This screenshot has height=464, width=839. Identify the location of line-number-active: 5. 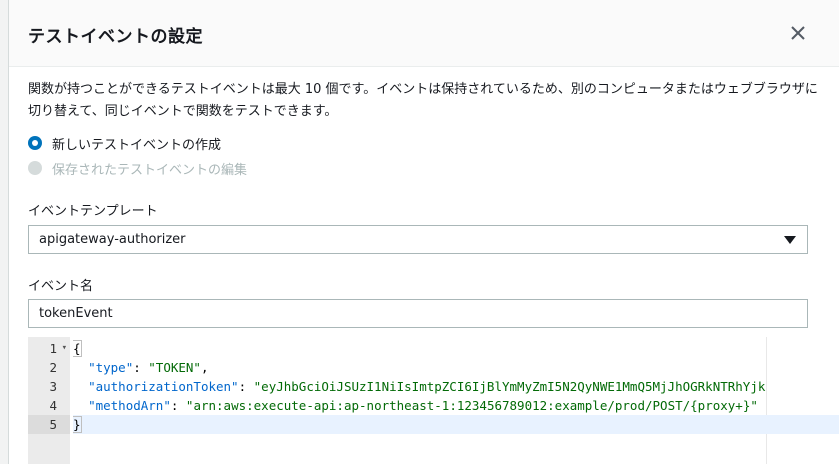
(49, 424).